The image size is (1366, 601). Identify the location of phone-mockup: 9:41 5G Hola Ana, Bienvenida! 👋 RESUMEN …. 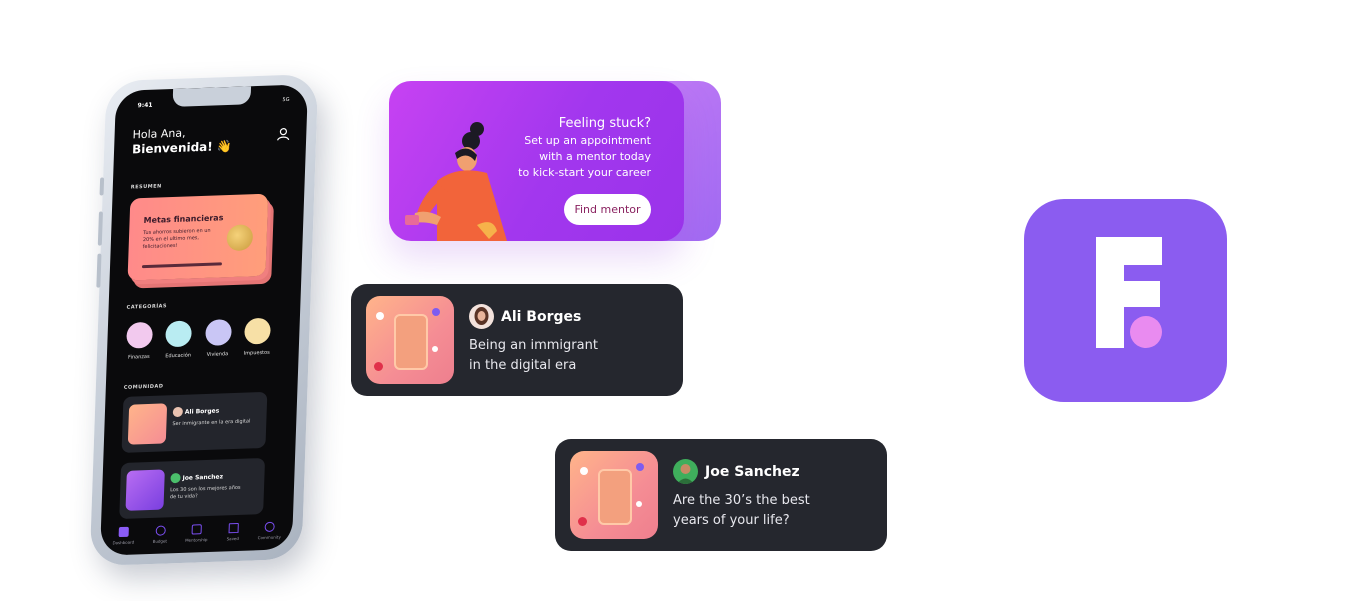
(204, 320).